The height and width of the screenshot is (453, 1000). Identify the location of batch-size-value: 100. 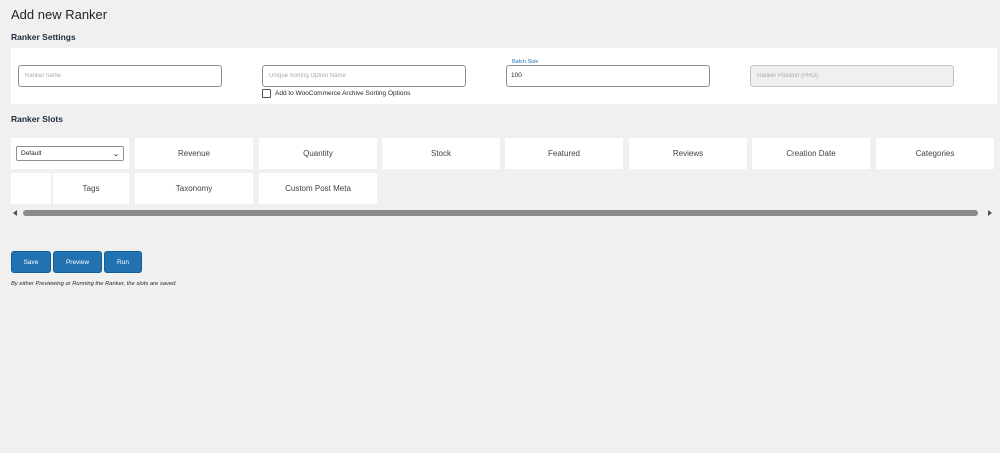
(516, 75).